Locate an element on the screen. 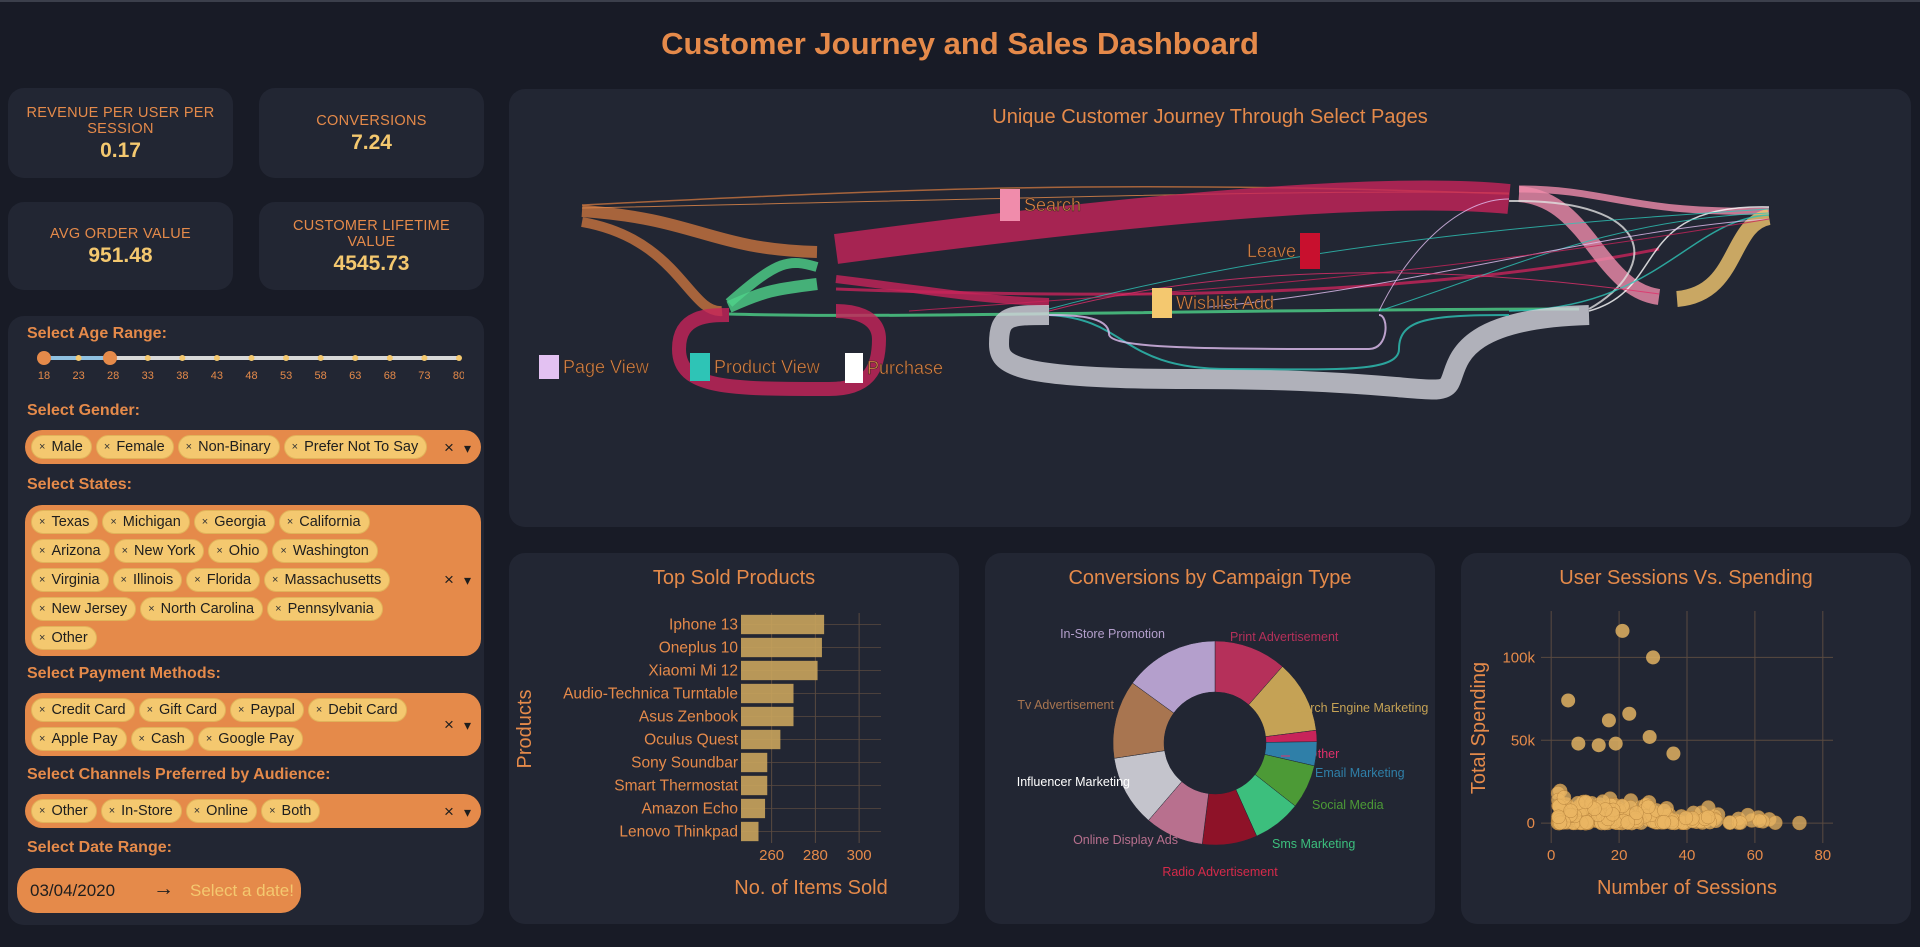 This screenshot has height=947, width=1920. channels-dropdown: × Other × In-Store × Online × Both × ▾ is located at coordinates (253, 811).